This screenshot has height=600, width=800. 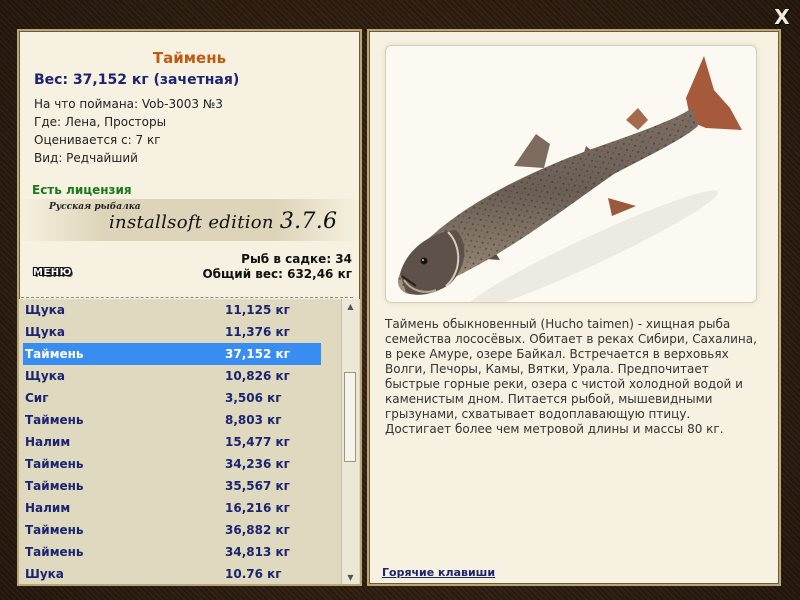 I want to click on fish-title: Таймень, so click(x=189, y=58).